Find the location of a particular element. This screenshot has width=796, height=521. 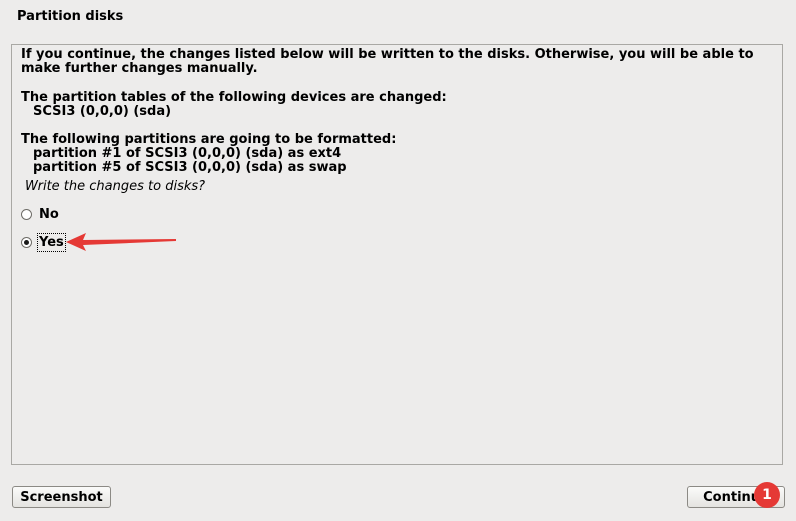

option-no-label: No is located at coordinates (49, 214).